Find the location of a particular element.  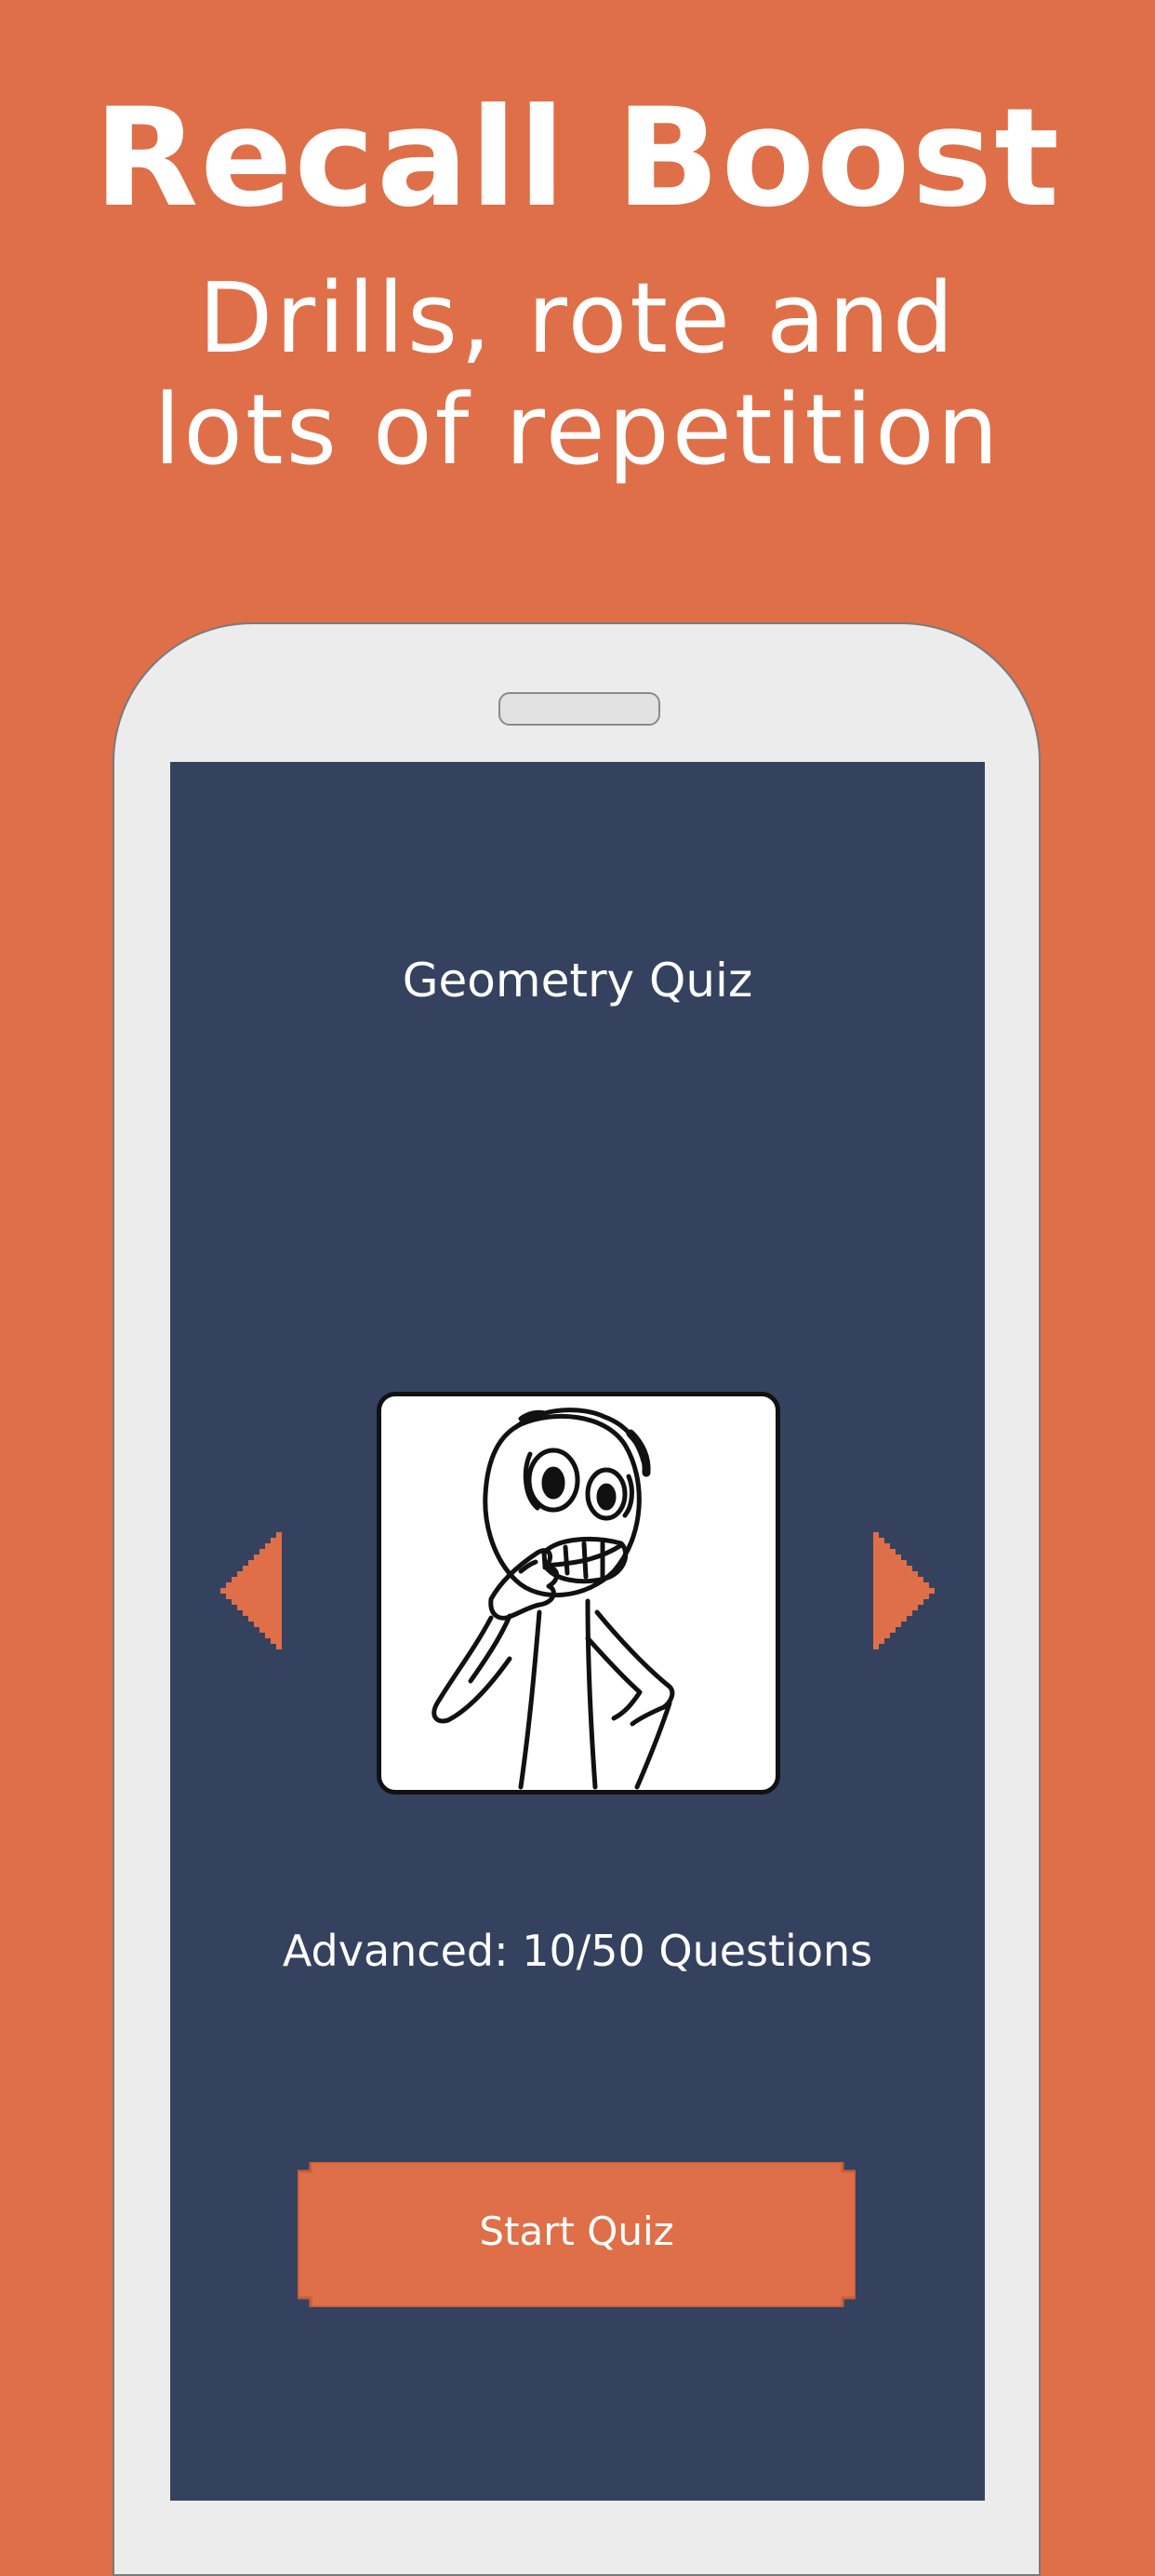

start-quiz-button: Start Quiz is located at coordinates (577, 2234).